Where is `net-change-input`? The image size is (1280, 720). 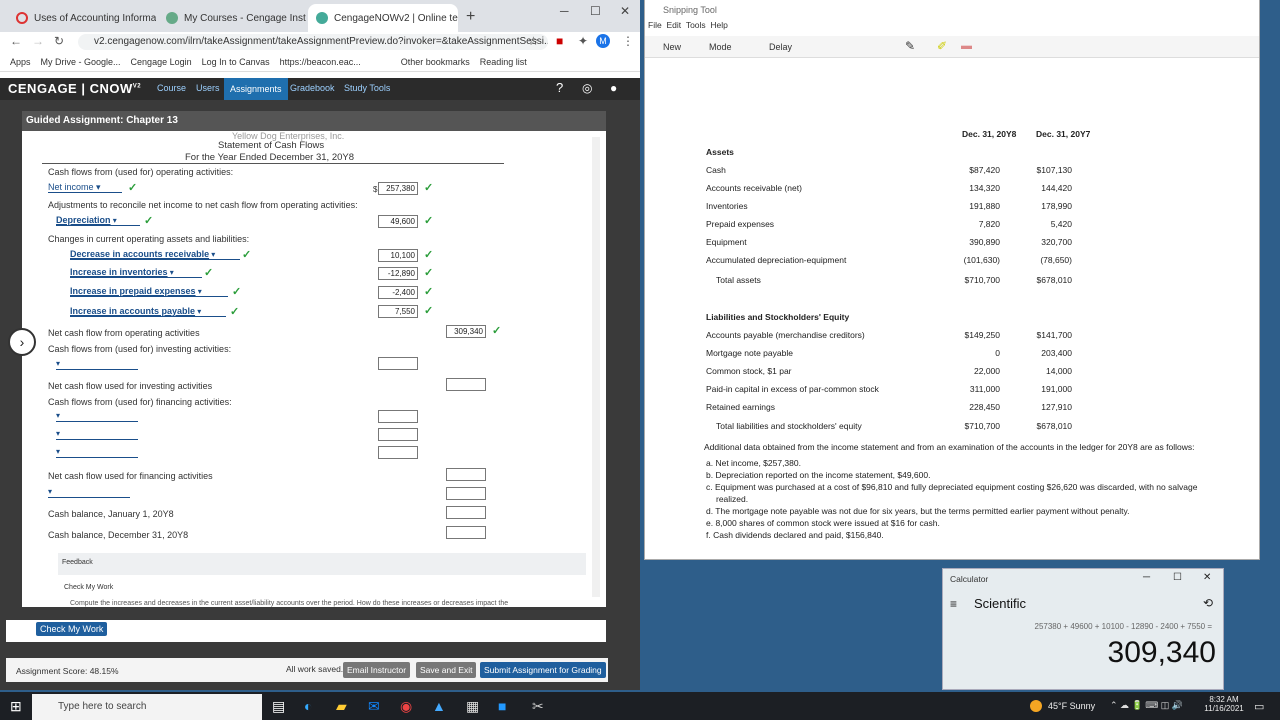 net-change-input is located at coordinates (466, 493).